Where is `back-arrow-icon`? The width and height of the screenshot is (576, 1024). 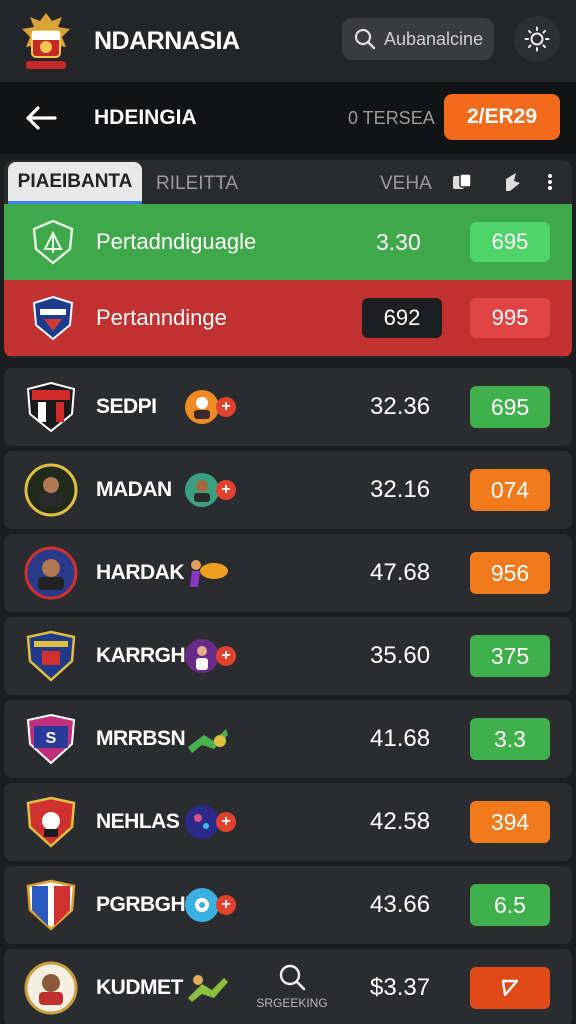
back-arrow-icon is located at coordinates (41, 118).